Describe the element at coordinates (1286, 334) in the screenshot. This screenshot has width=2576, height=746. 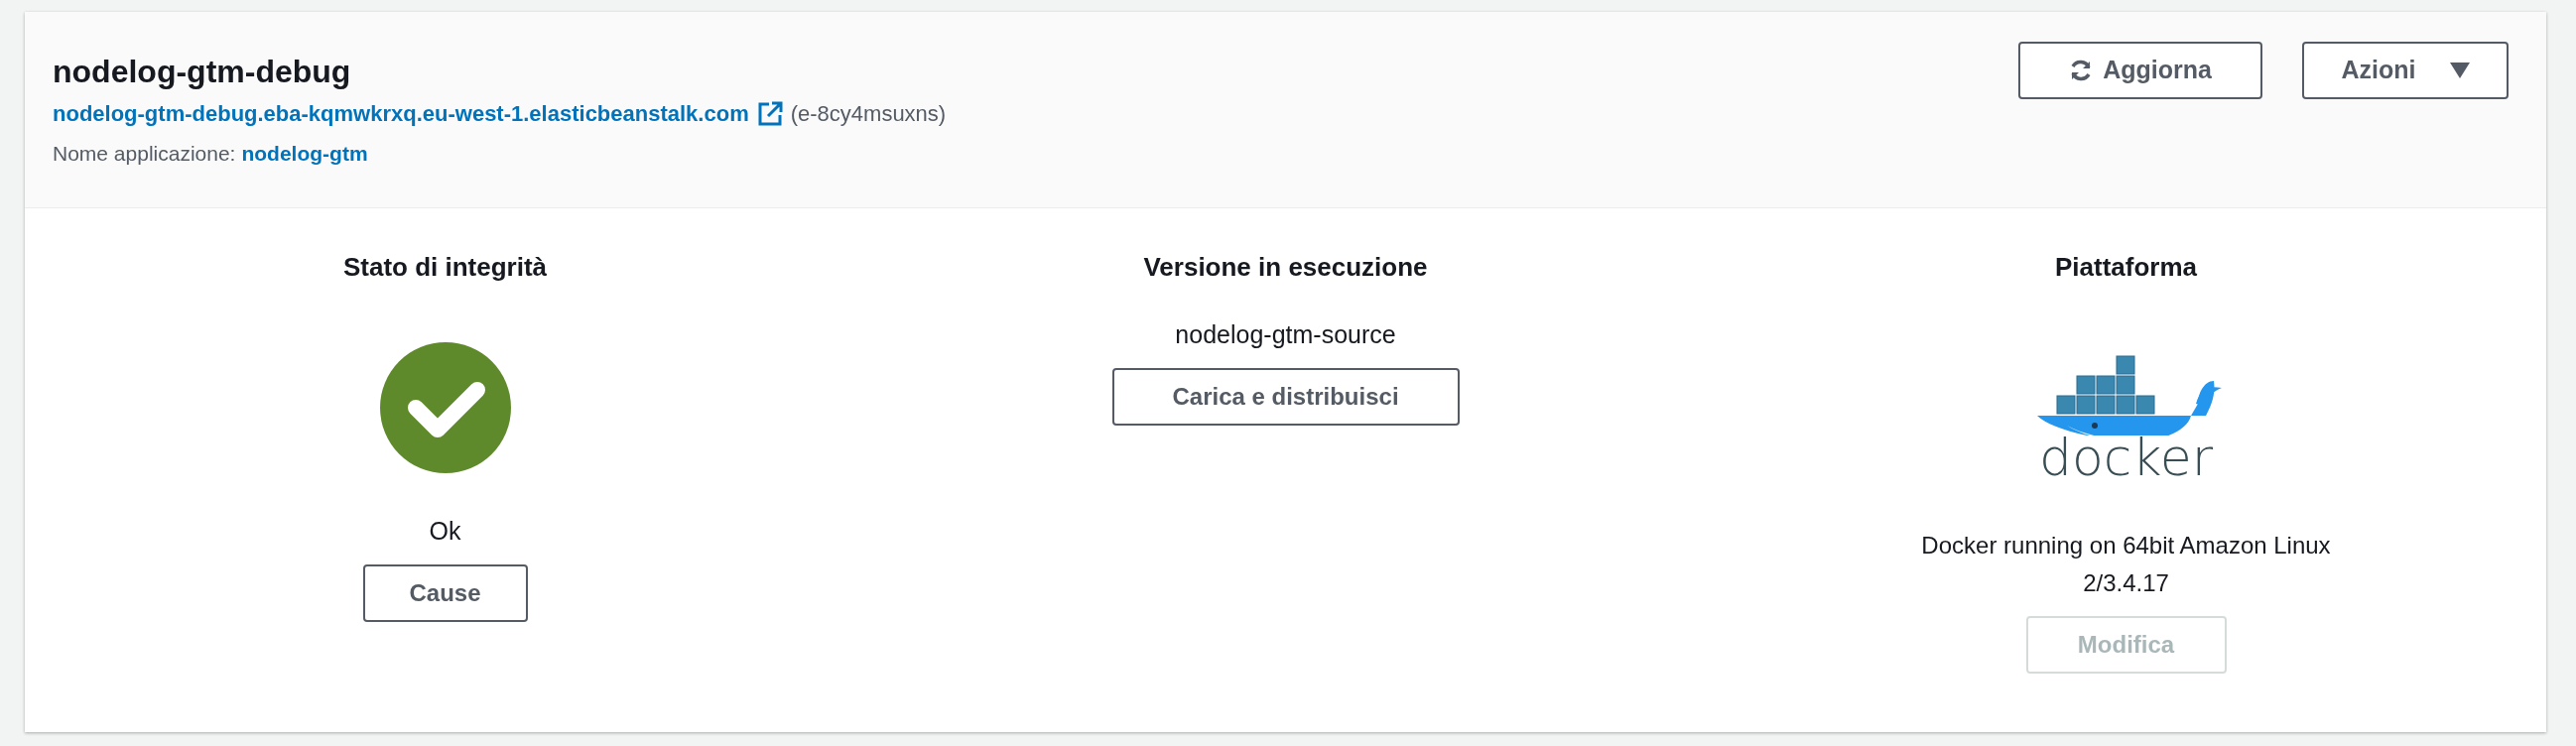
I see `version-label: nodelog-gtm-source` at that location.